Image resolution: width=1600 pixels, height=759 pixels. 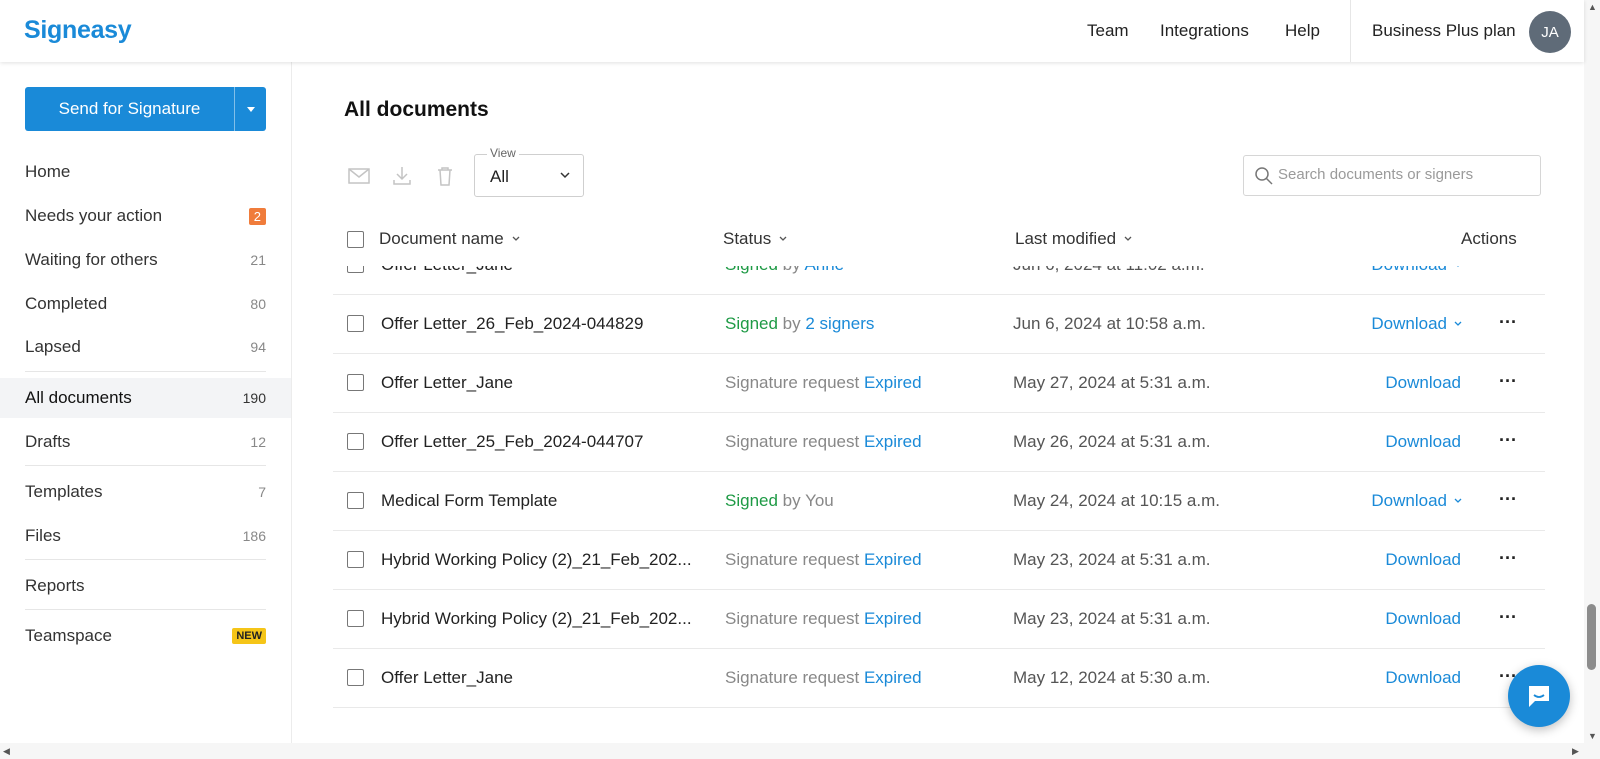 What do you see at coordinates (839, 323) in the screenshot?
I see `signer-link: 2 signers` at bounding box center [839, 323].